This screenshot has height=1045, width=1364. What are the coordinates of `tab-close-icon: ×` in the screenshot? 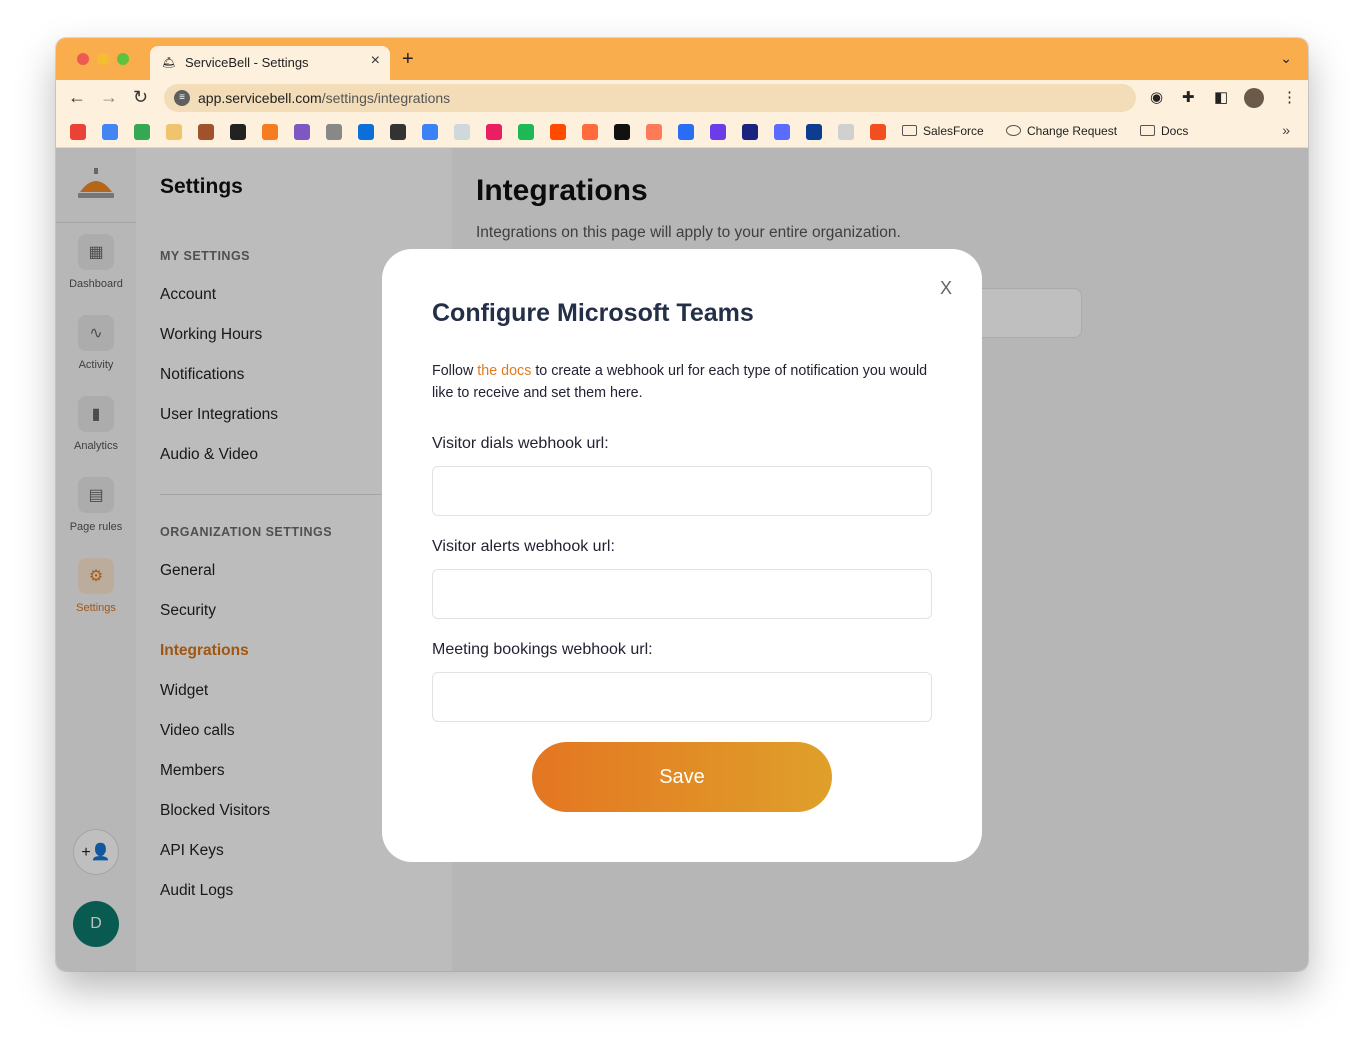 It's located at (375, 61).